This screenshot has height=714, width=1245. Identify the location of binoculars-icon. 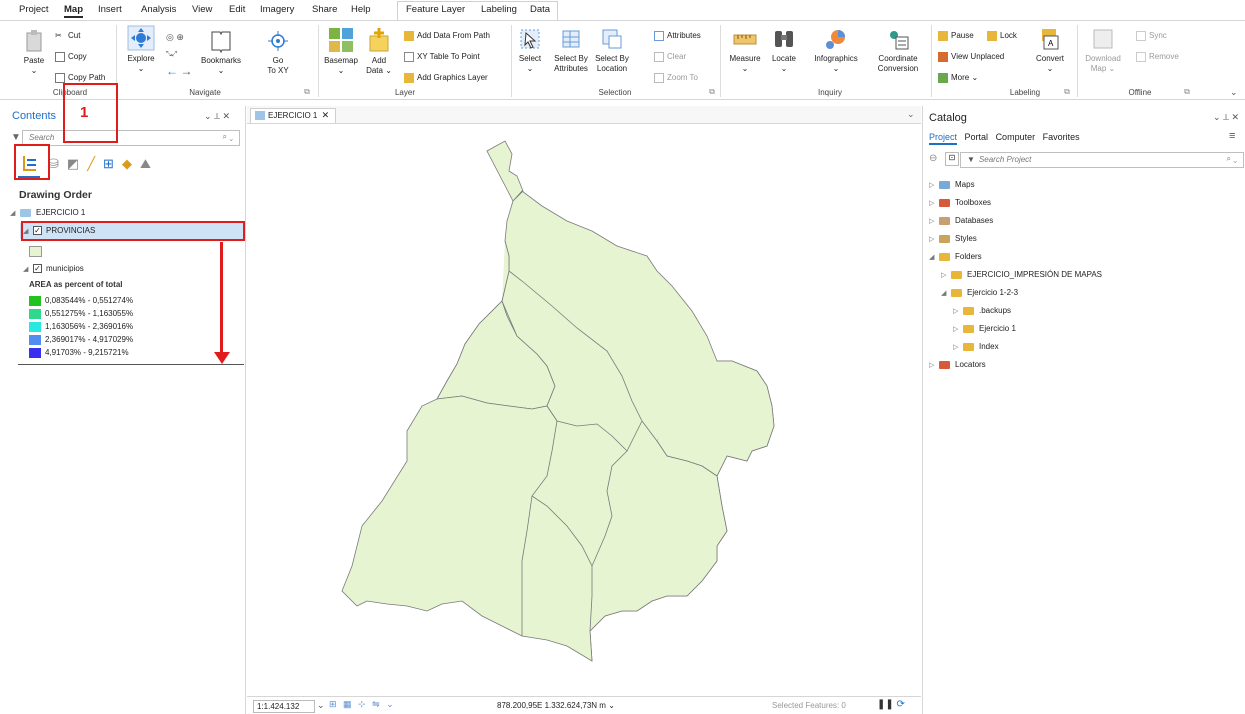
(784, 39).